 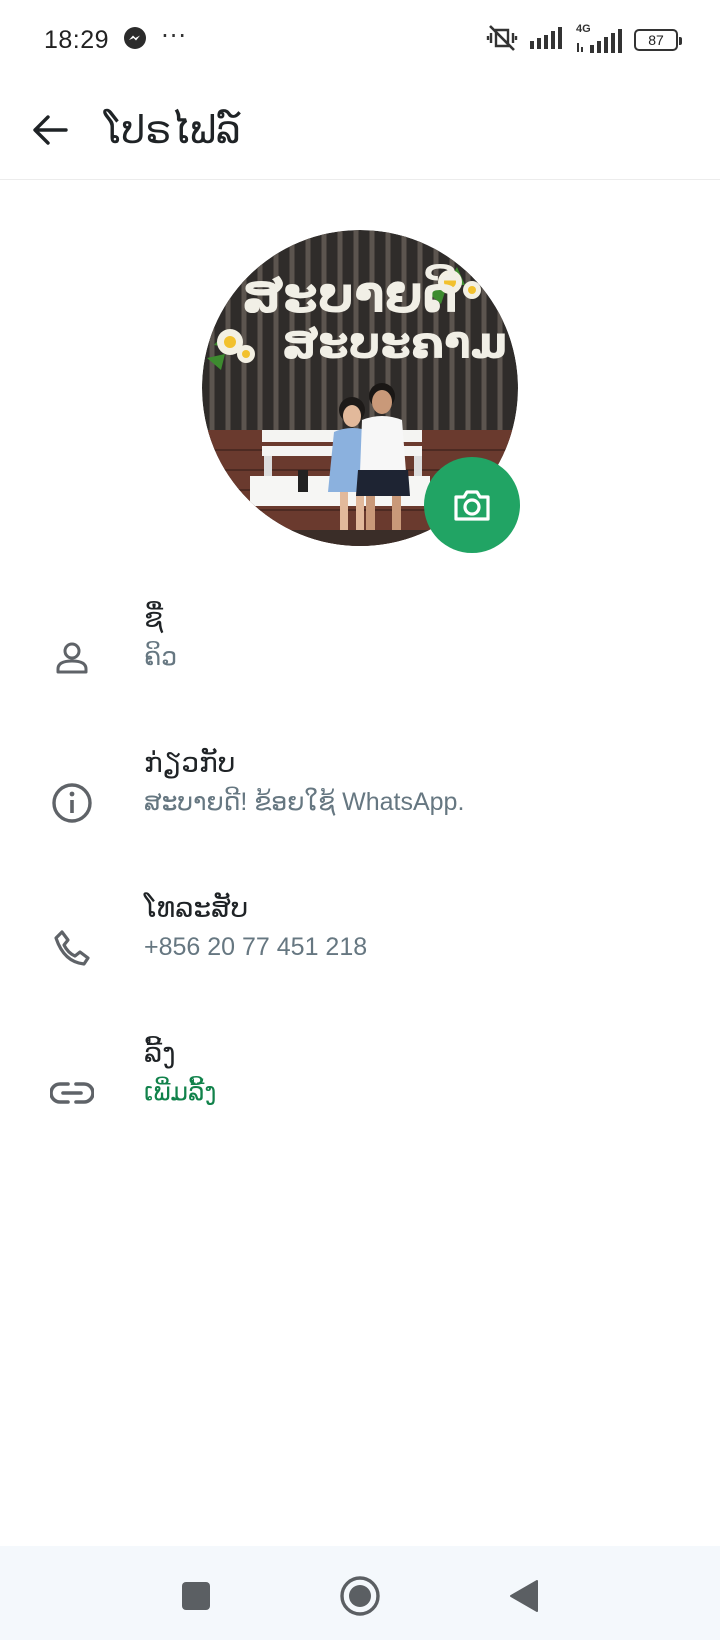 I want to click on about-label: ກ່ຽວກັບ, so click(x=190, y=762).